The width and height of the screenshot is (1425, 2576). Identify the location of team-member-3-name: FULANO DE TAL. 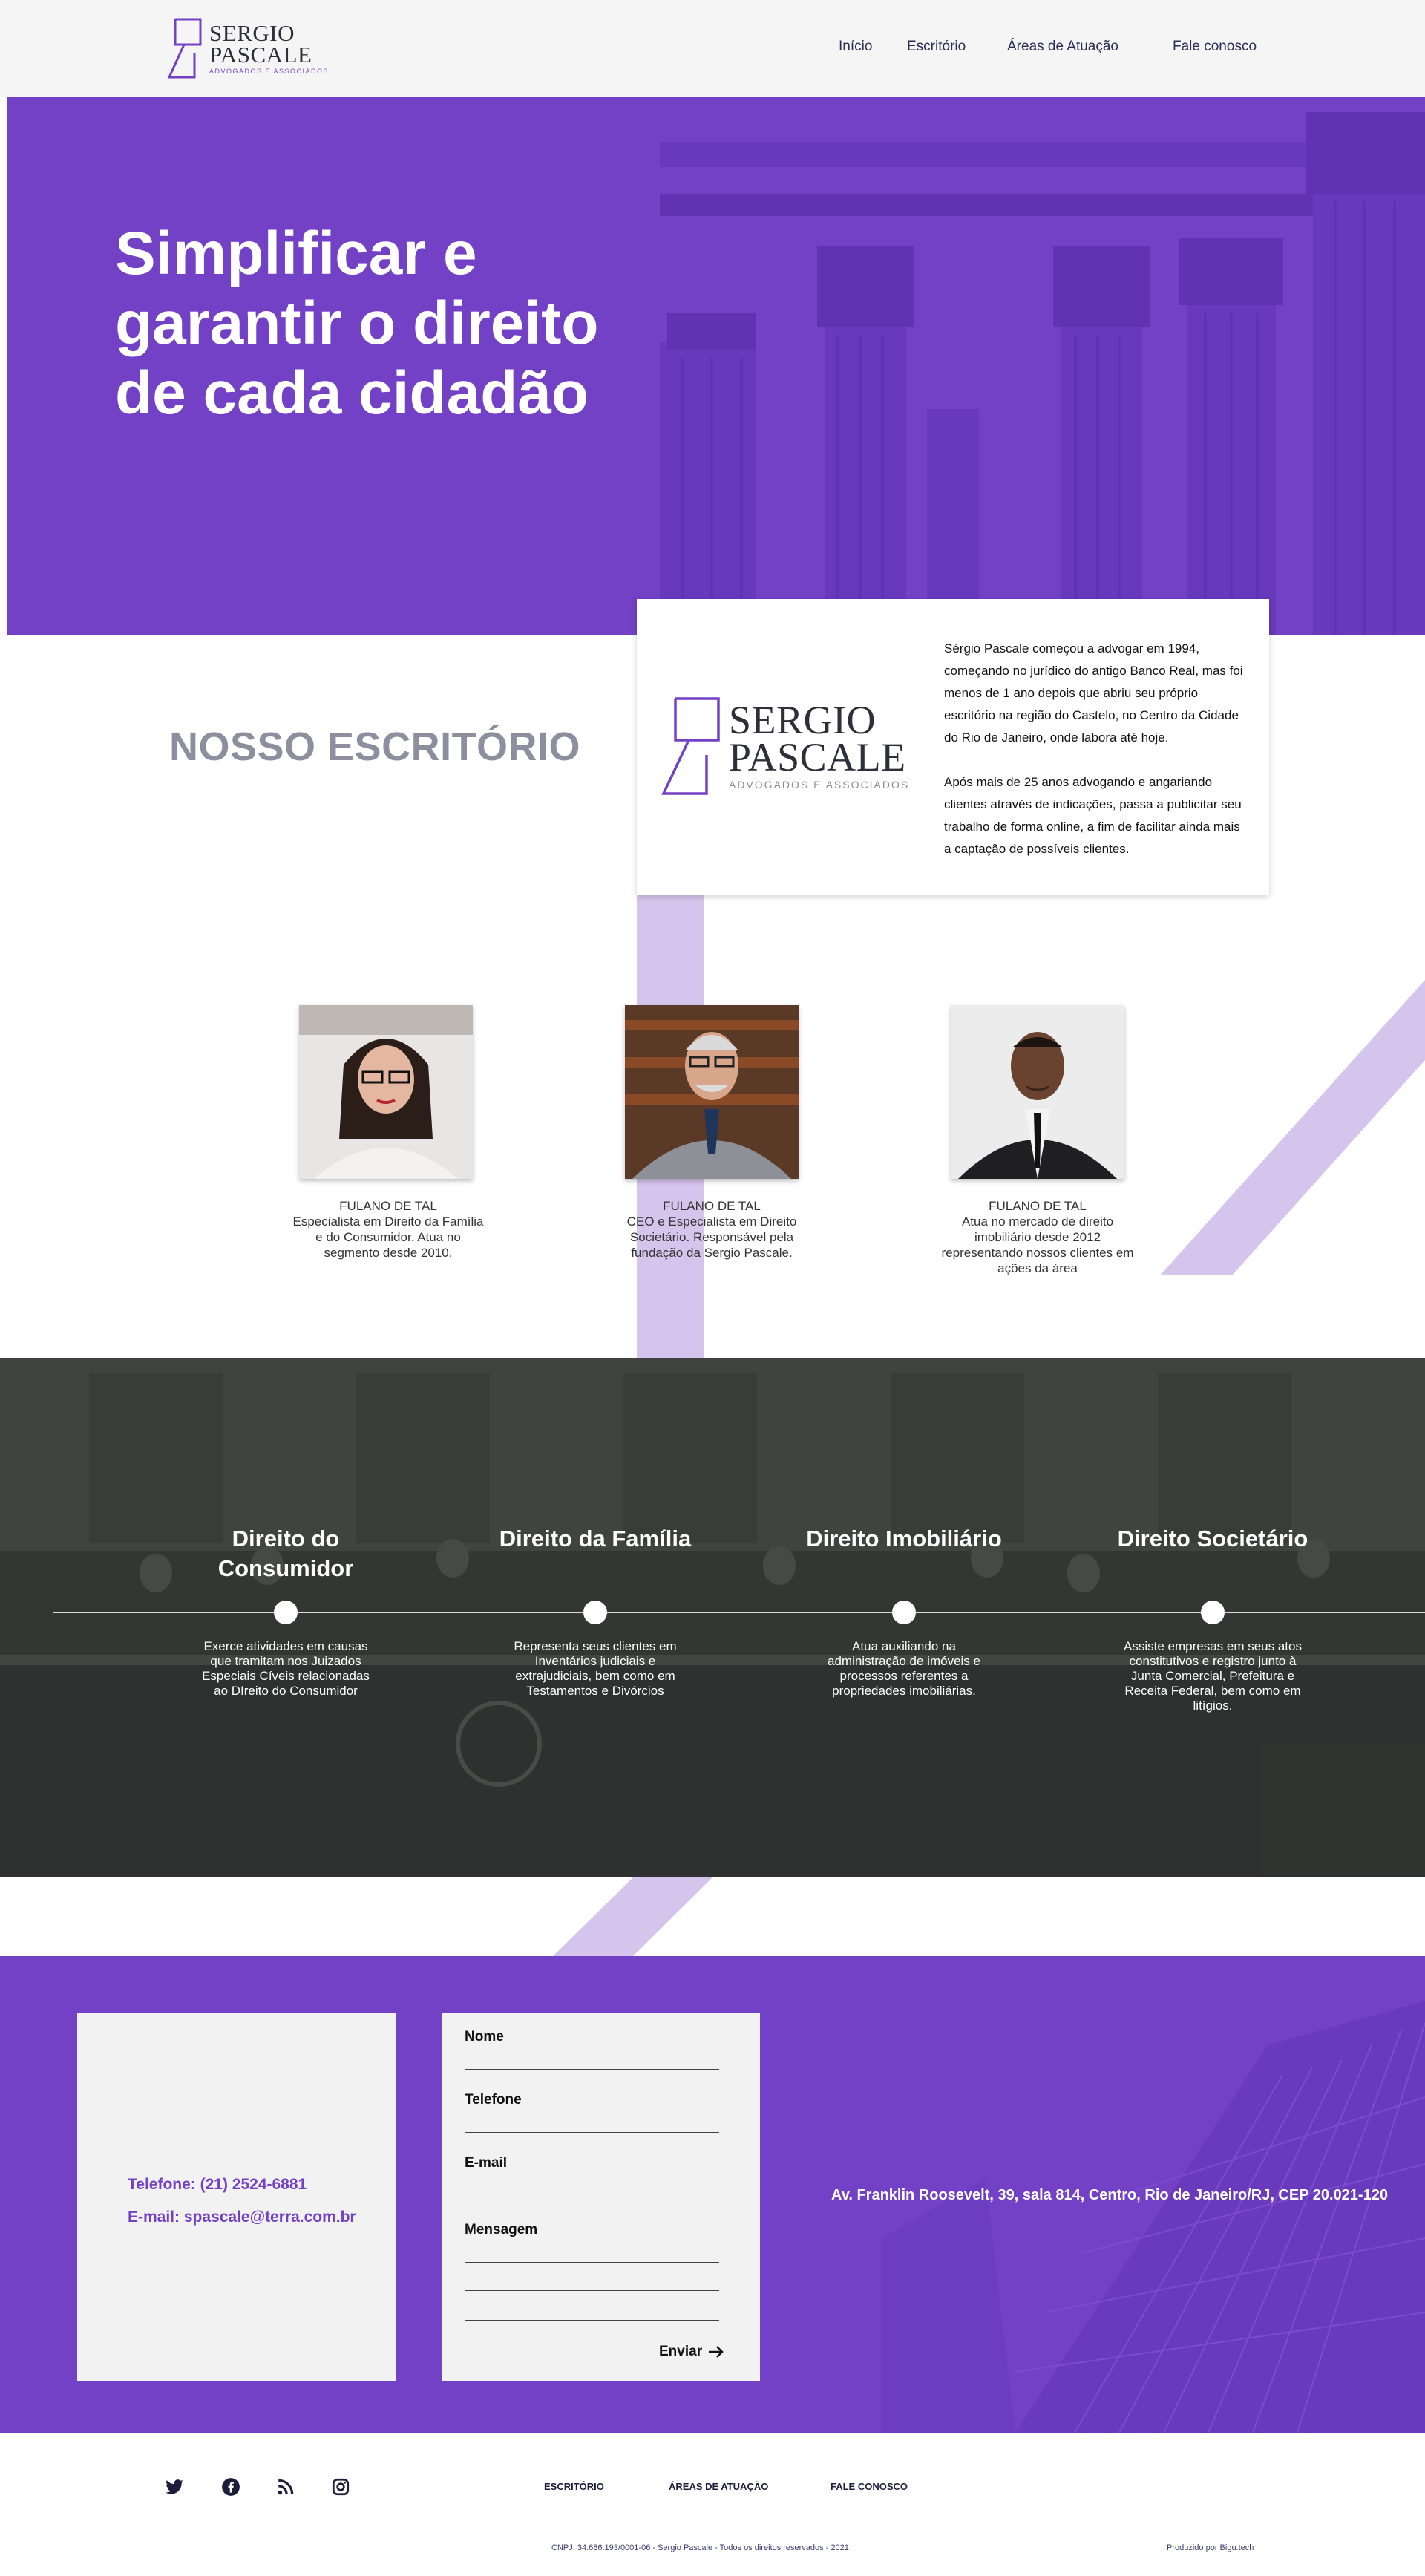
(1038, 1206).